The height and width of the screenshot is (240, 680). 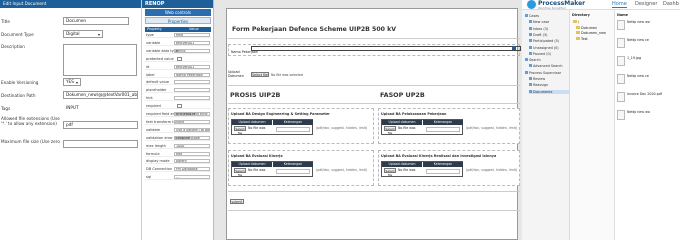 What do you see at coordinates (671, 4) in the screenshot?
I see `nav-dashboard: Dashb` at bounding box center [671, 4].